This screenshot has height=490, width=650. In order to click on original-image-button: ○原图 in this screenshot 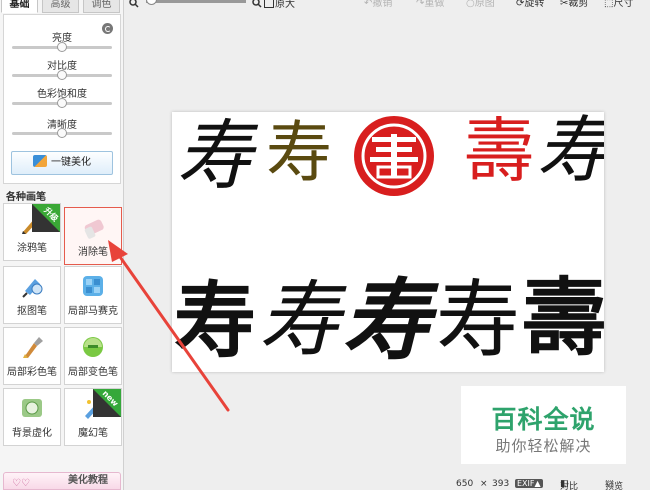, I will do `click(480, 5)`.